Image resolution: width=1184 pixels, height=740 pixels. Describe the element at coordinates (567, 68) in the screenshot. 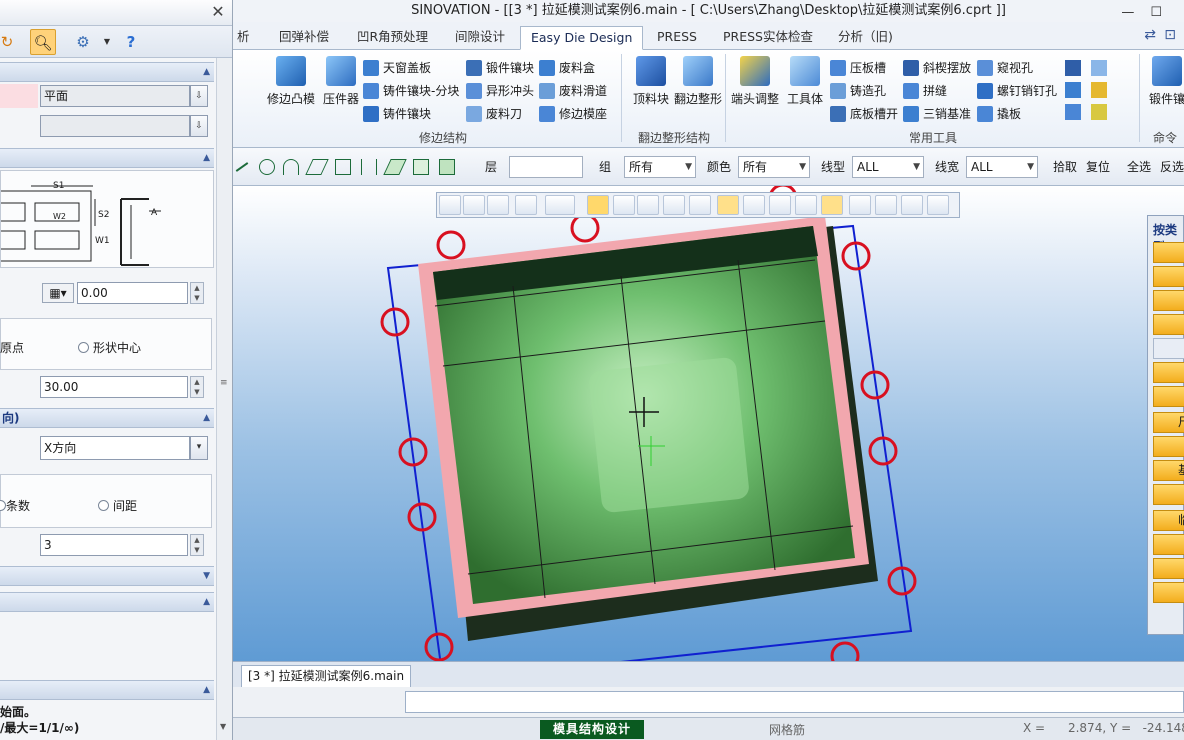

I see `scrap-box-button: 废料盒` at that location.